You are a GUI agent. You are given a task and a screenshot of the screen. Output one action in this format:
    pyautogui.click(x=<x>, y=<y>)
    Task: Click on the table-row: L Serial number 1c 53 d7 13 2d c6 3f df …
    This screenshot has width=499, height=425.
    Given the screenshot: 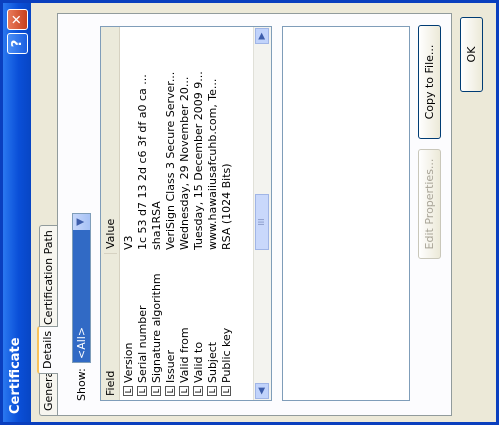 What is the action you would take?
    pyautogui.click(x=142, y=213)
    